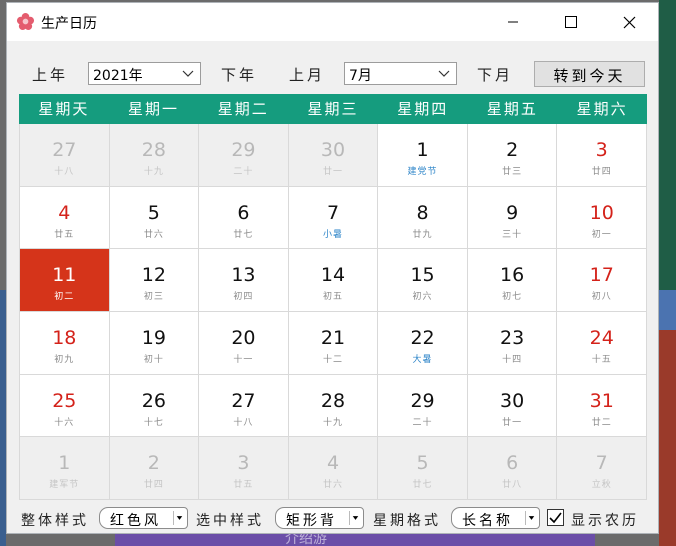 The width and height of the screenshot is (676, 546). I want to click on day-cell: 31 廿二, so click(601, 405).